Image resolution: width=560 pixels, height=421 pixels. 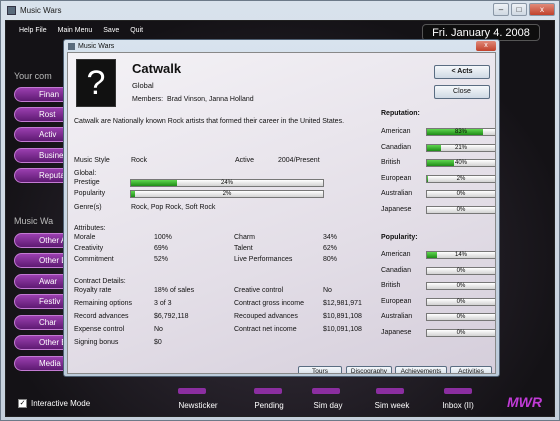 What do you see at coordinates (328, 405) in the screenshot?
I see `sim-day-button: Sim day` at bounding box center [328, 405].